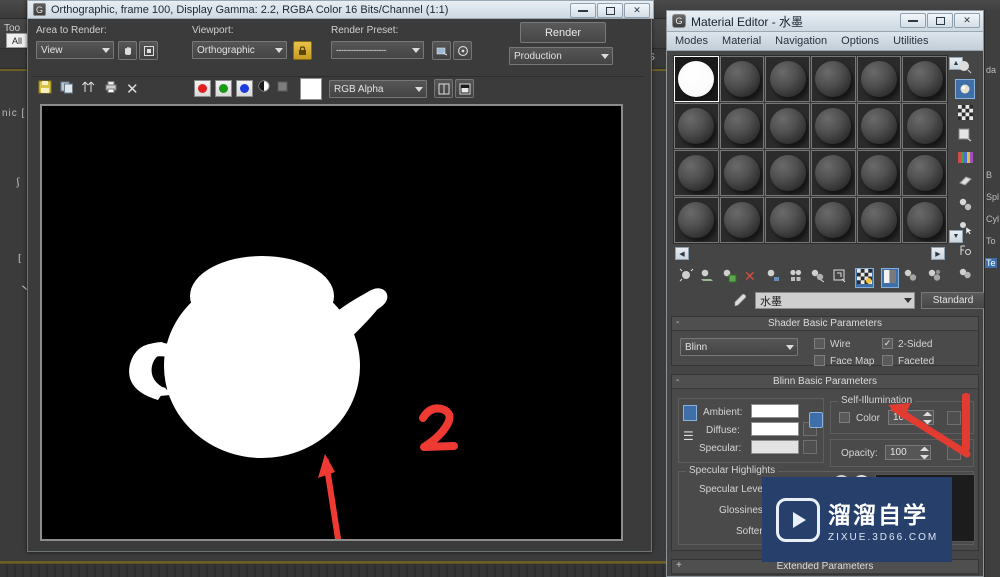 Image resolution: width=1000 pixels, height=577 pixels. What do you see at coordinates (835, 300) in the screenshot?
I see `material-name-input: 水墨` at bounding box center [835, 300].